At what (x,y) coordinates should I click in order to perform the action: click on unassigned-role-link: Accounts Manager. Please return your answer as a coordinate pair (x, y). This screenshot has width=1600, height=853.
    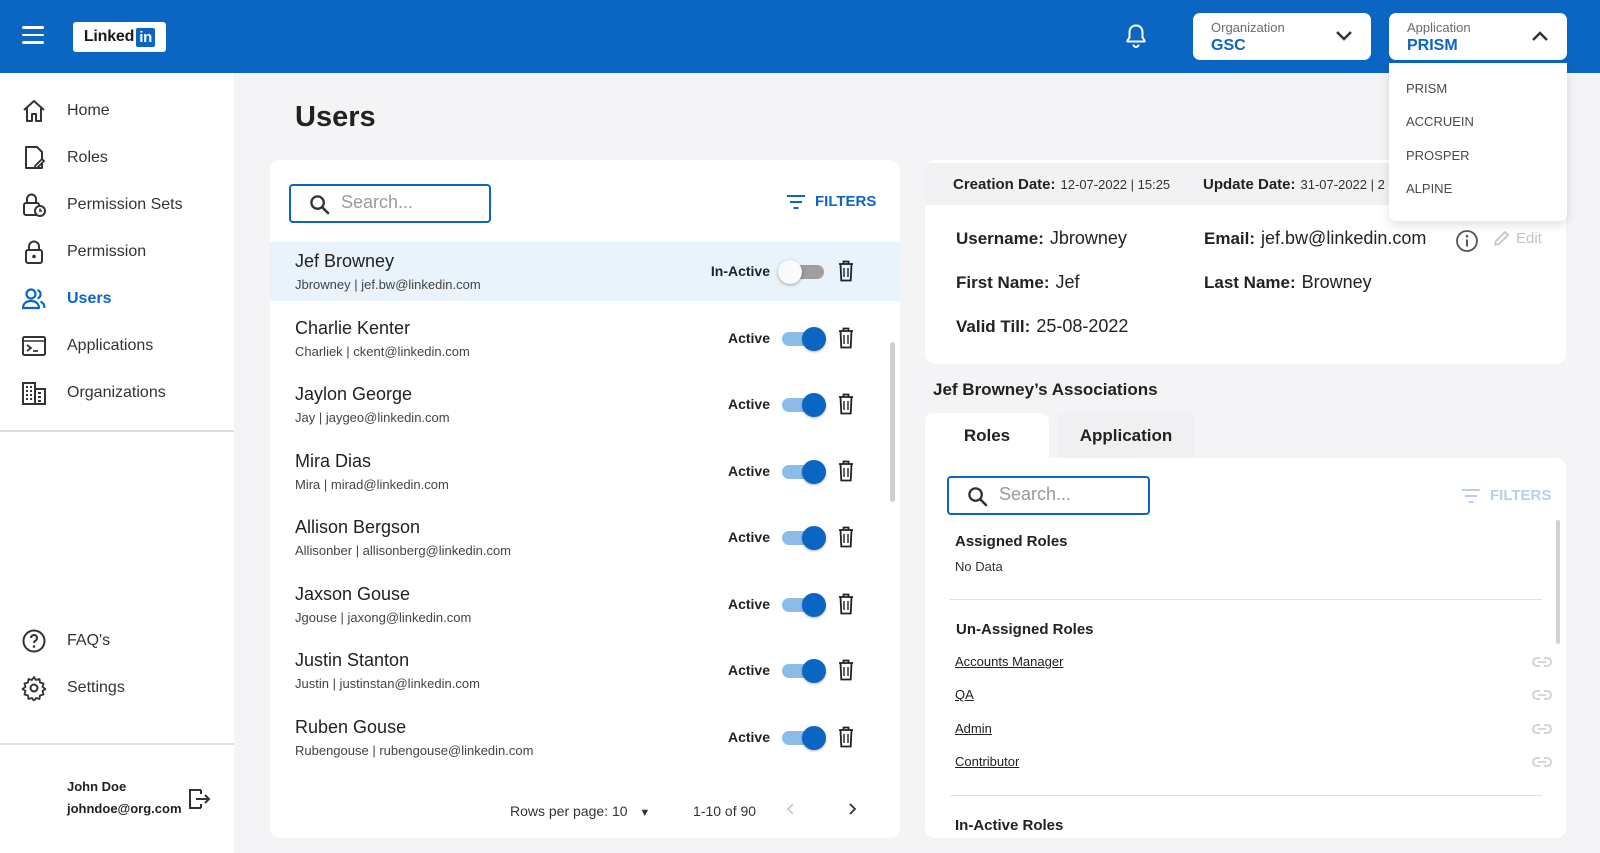
    Looking at the image, I should click on (1009, 661).